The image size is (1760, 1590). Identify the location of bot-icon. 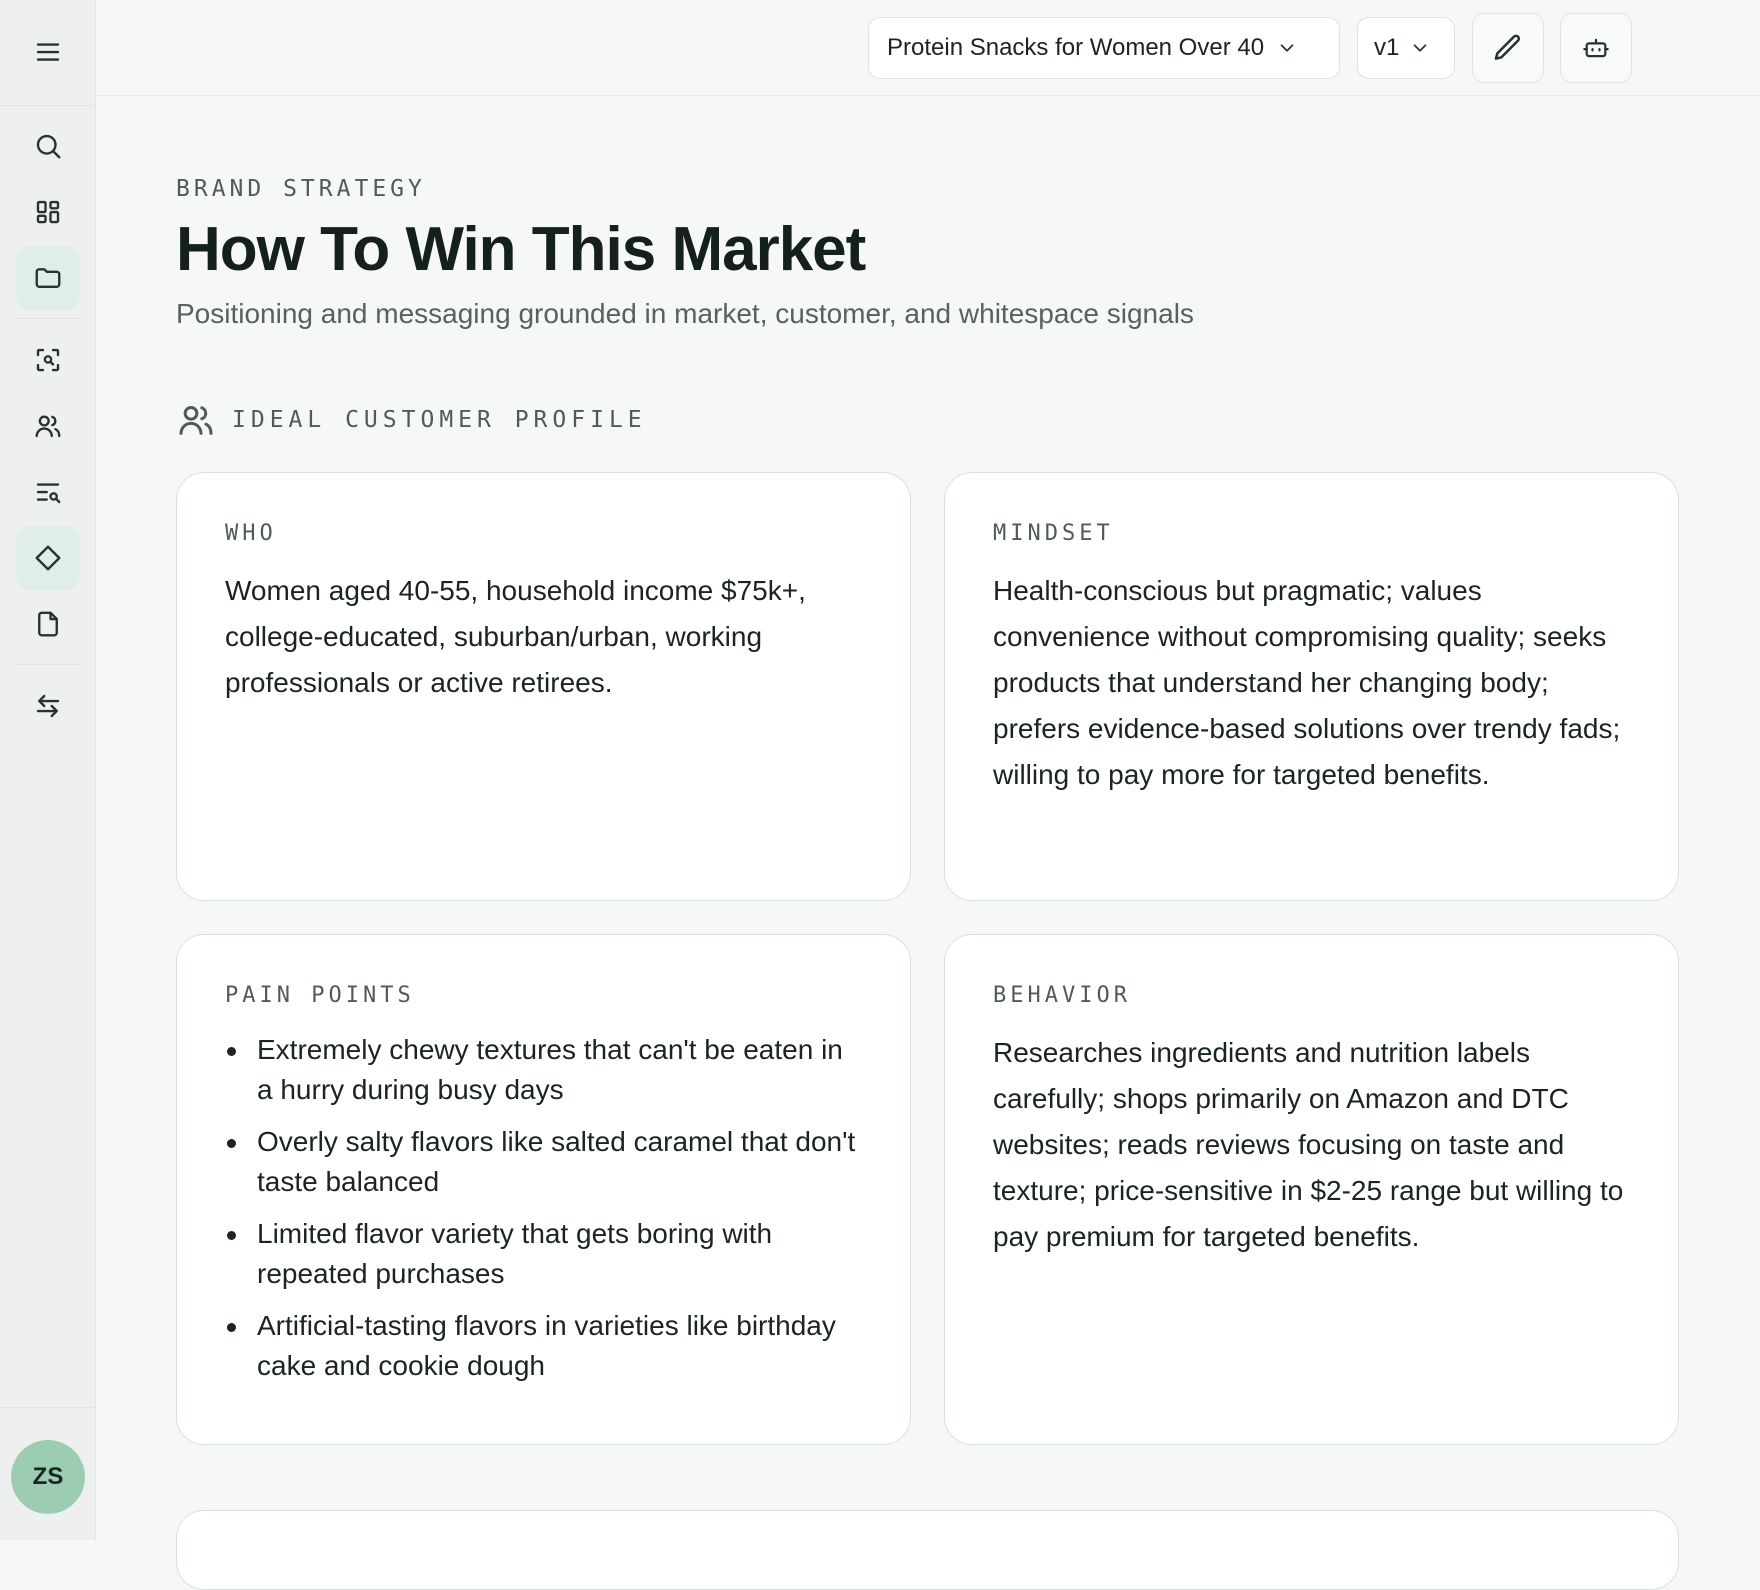
(1596, 48).